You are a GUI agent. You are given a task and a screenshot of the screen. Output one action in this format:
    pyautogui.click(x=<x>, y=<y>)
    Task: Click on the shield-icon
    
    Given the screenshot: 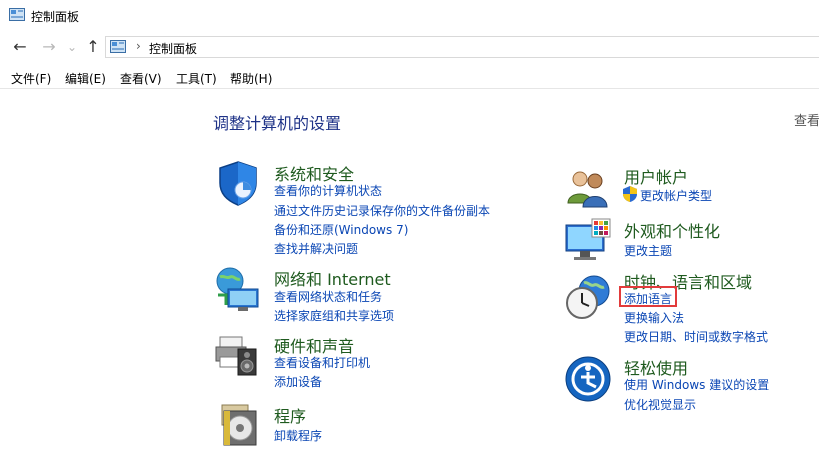 What is the action you would take?
    pyautogui.click(x=238, y=183)
    